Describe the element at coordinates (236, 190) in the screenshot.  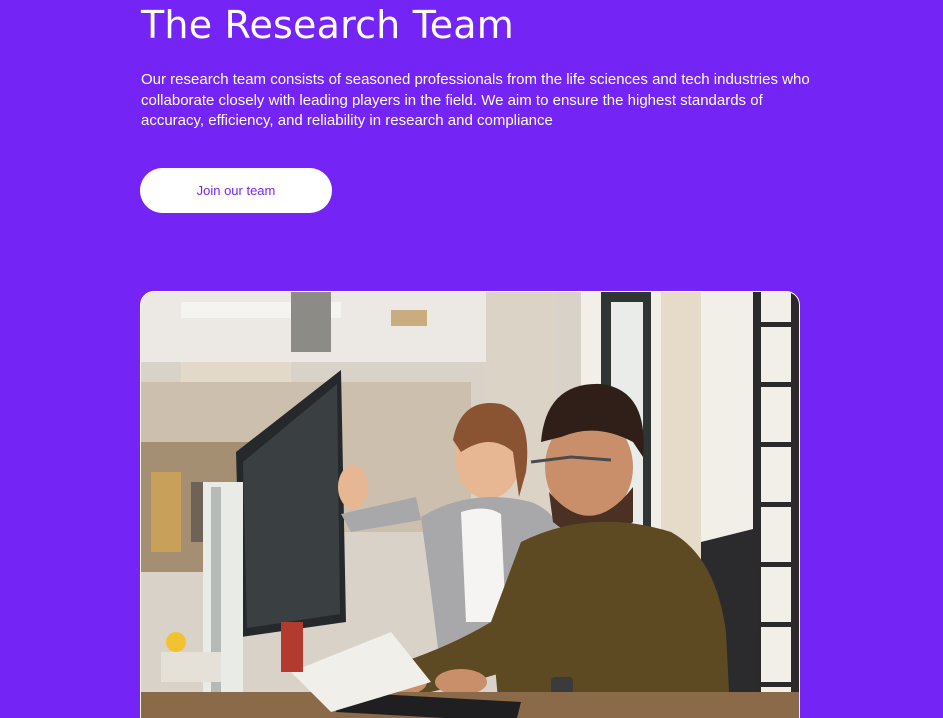
I see `join-team-button: Join our team` at that location.